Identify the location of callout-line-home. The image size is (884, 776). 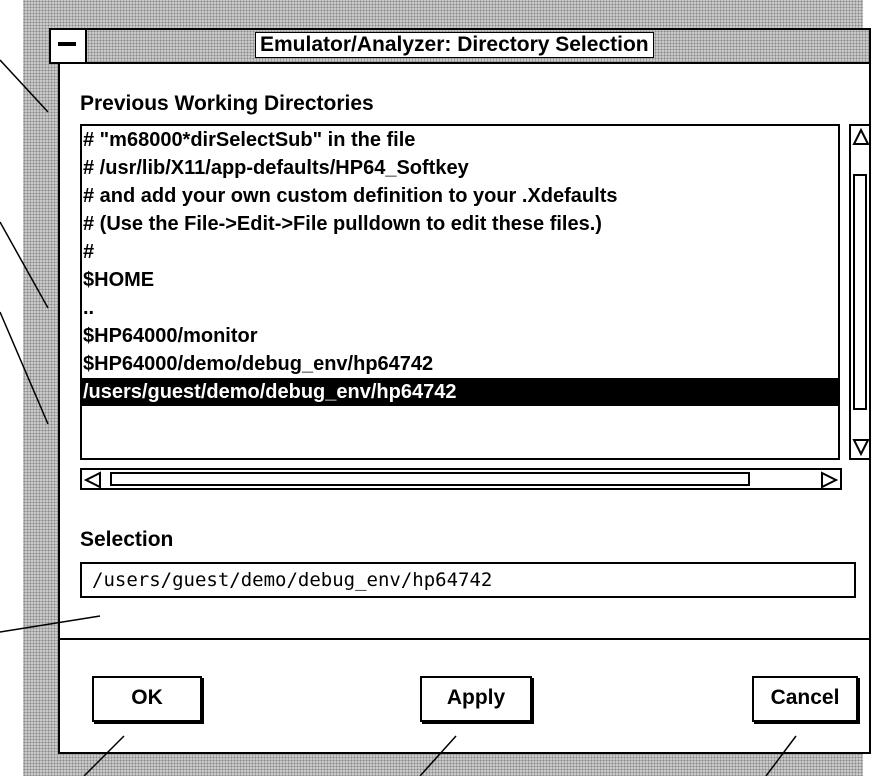
(24, 265).